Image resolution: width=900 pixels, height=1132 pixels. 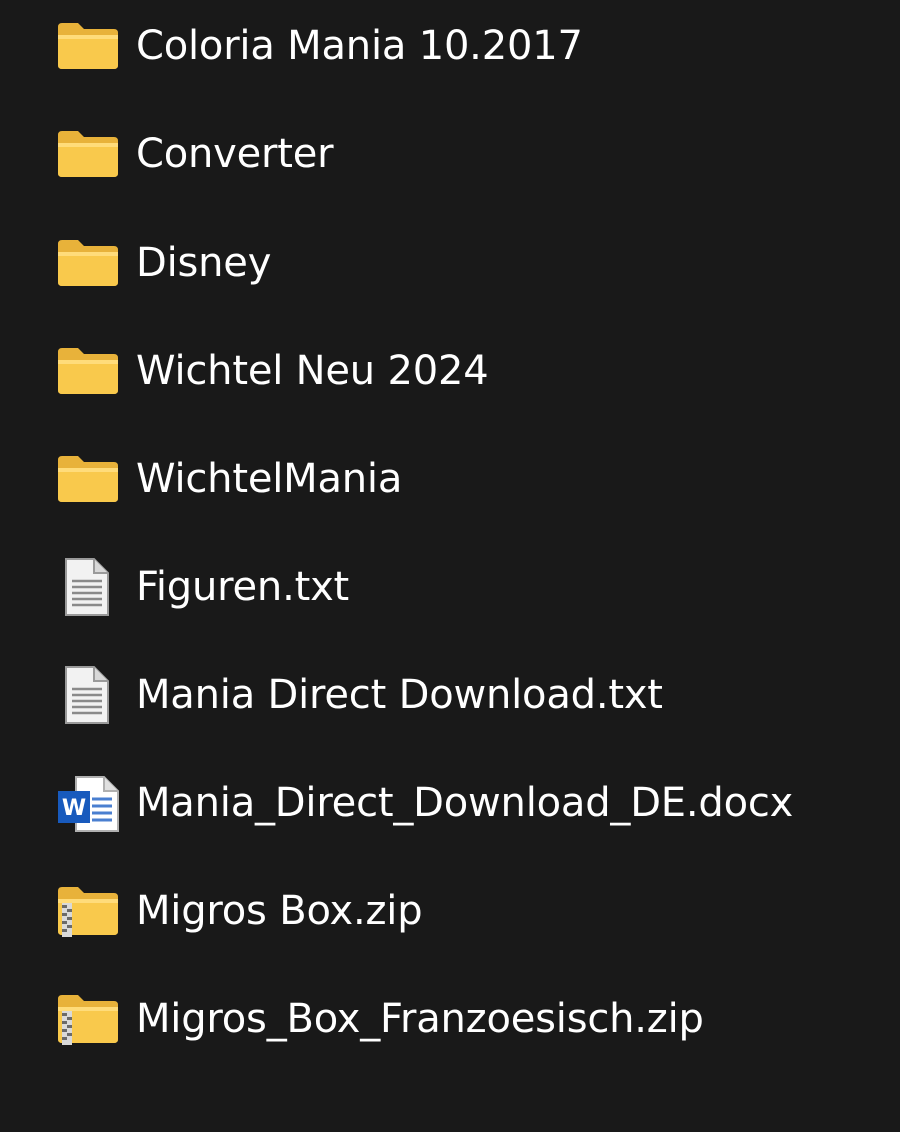 What do you see at coordinates (279, 911) in the screenshot?
I see `item-name: Migros Box.zip` at bounding box center [279, 911].